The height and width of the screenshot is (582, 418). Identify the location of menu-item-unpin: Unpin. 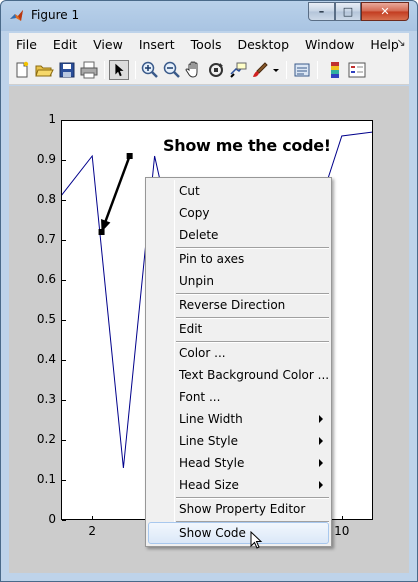
(238, 281).